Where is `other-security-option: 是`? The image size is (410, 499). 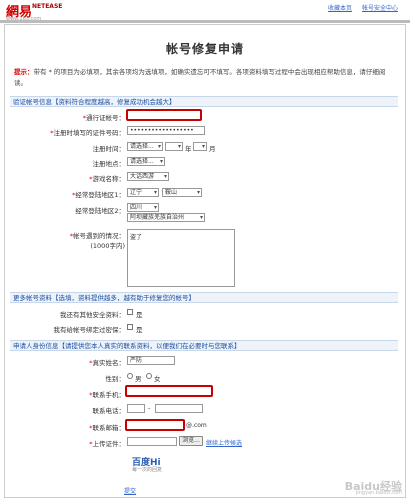
other-security-option: 是 is located at coordinates (139, 315).